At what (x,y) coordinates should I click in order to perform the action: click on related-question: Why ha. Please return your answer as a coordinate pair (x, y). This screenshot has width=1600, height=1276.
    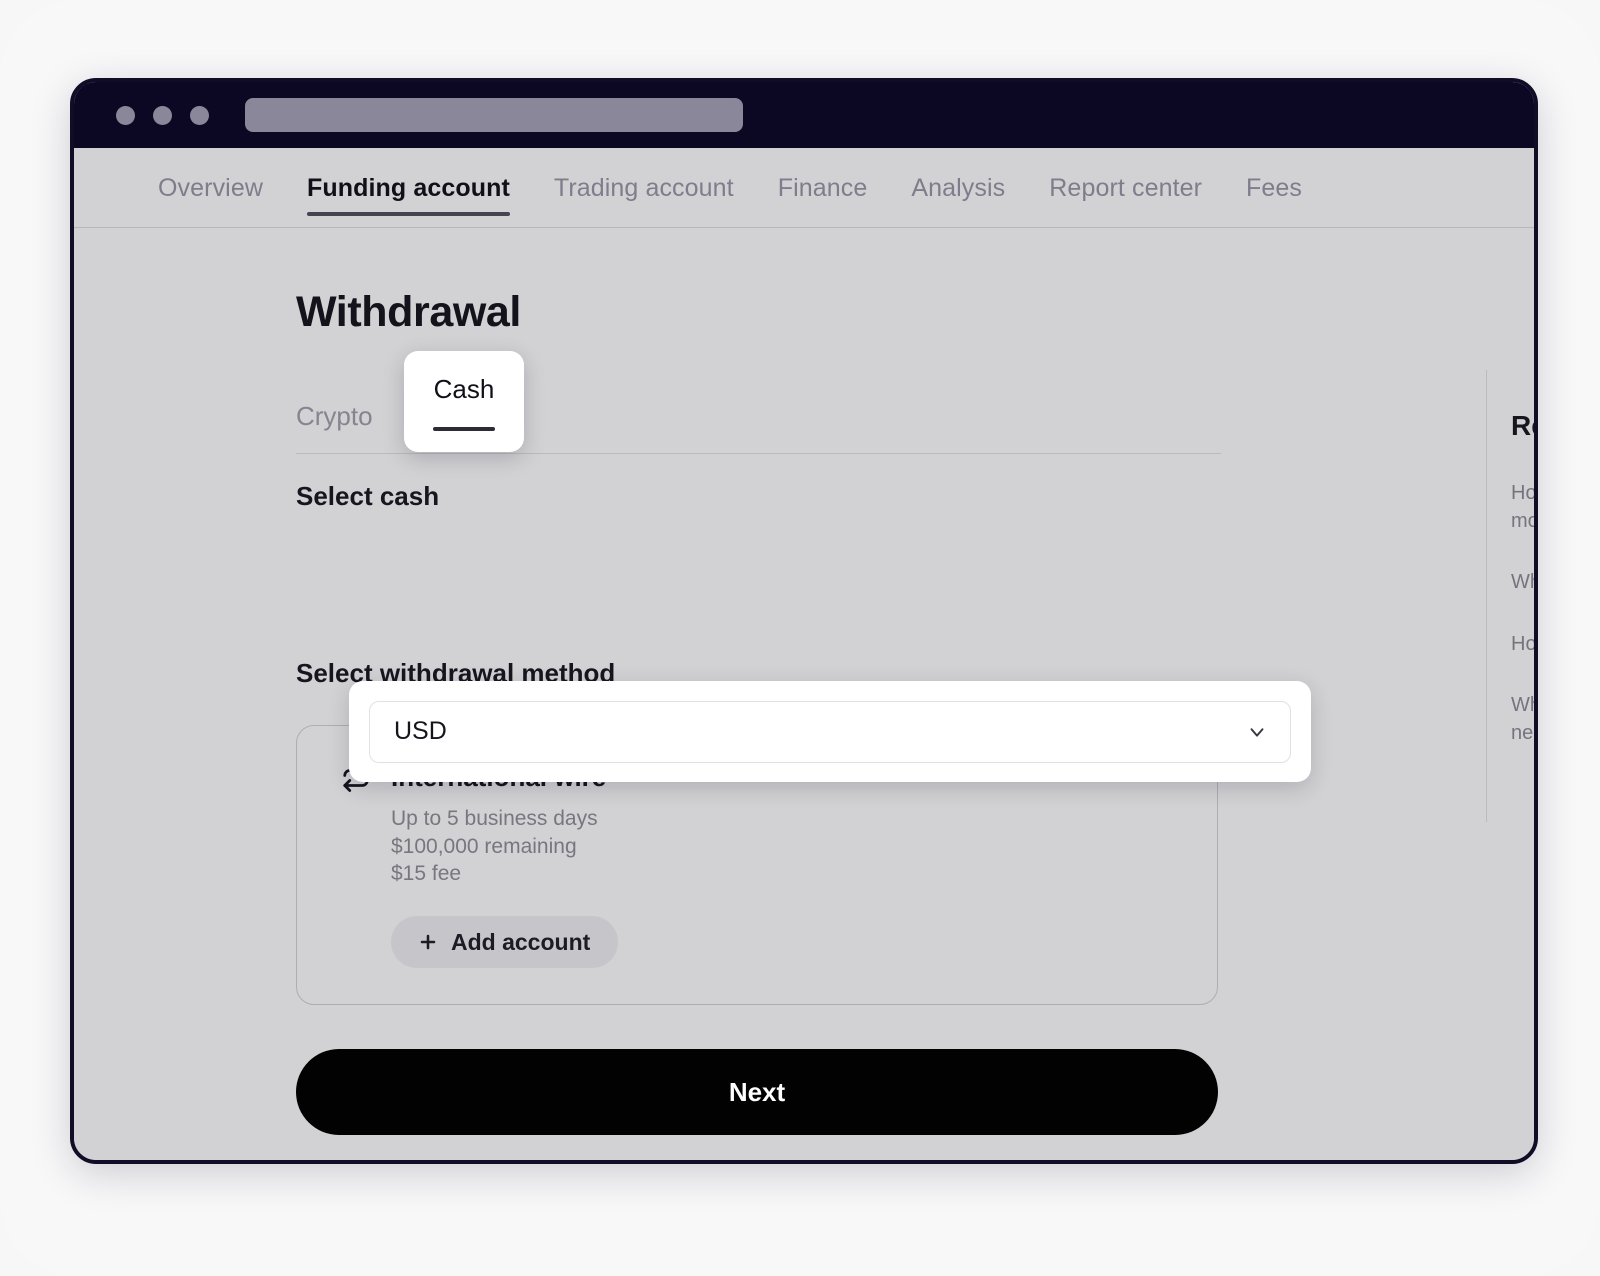
    Looking at the image, I should click on (1522, 583).